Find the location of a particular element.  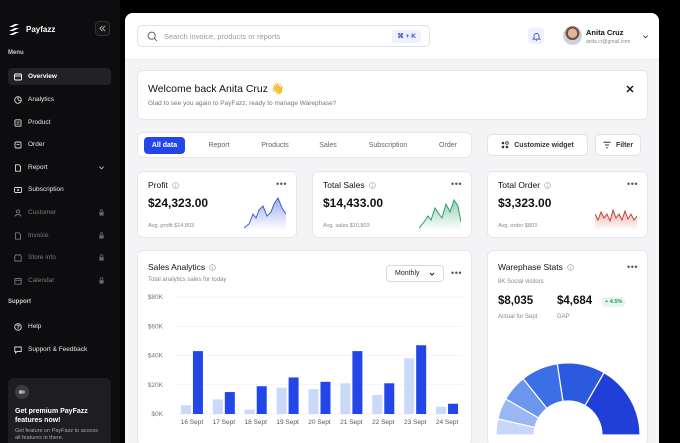

total-order-title: Total Order is located at coordinates (519, 185).